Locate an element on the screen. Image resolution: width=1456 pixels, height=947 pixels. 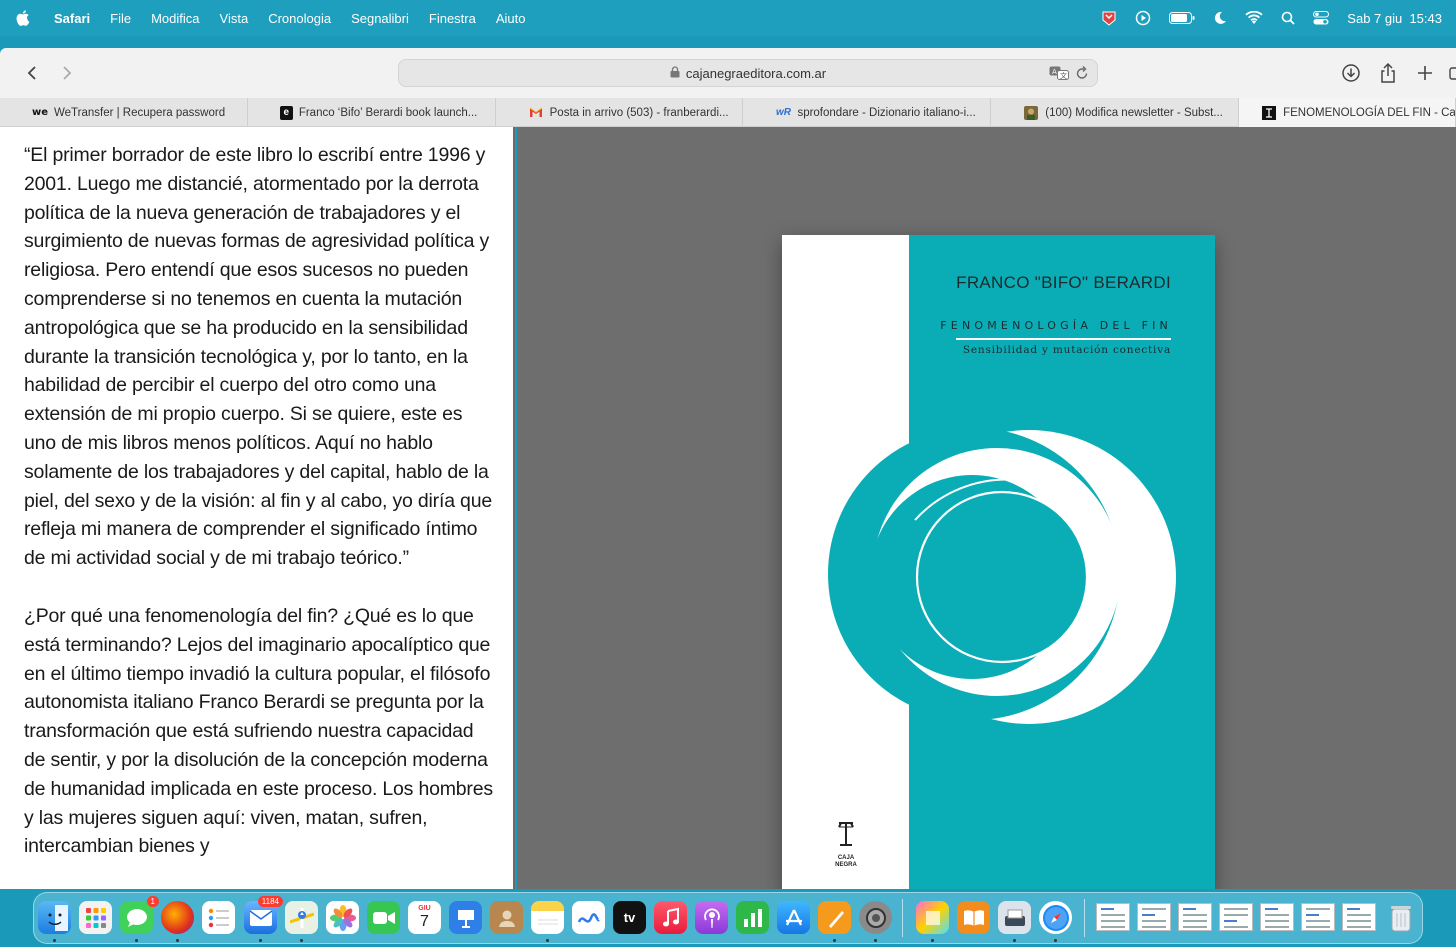
menu-app-name: Safari is located at coordinates (72, 18).